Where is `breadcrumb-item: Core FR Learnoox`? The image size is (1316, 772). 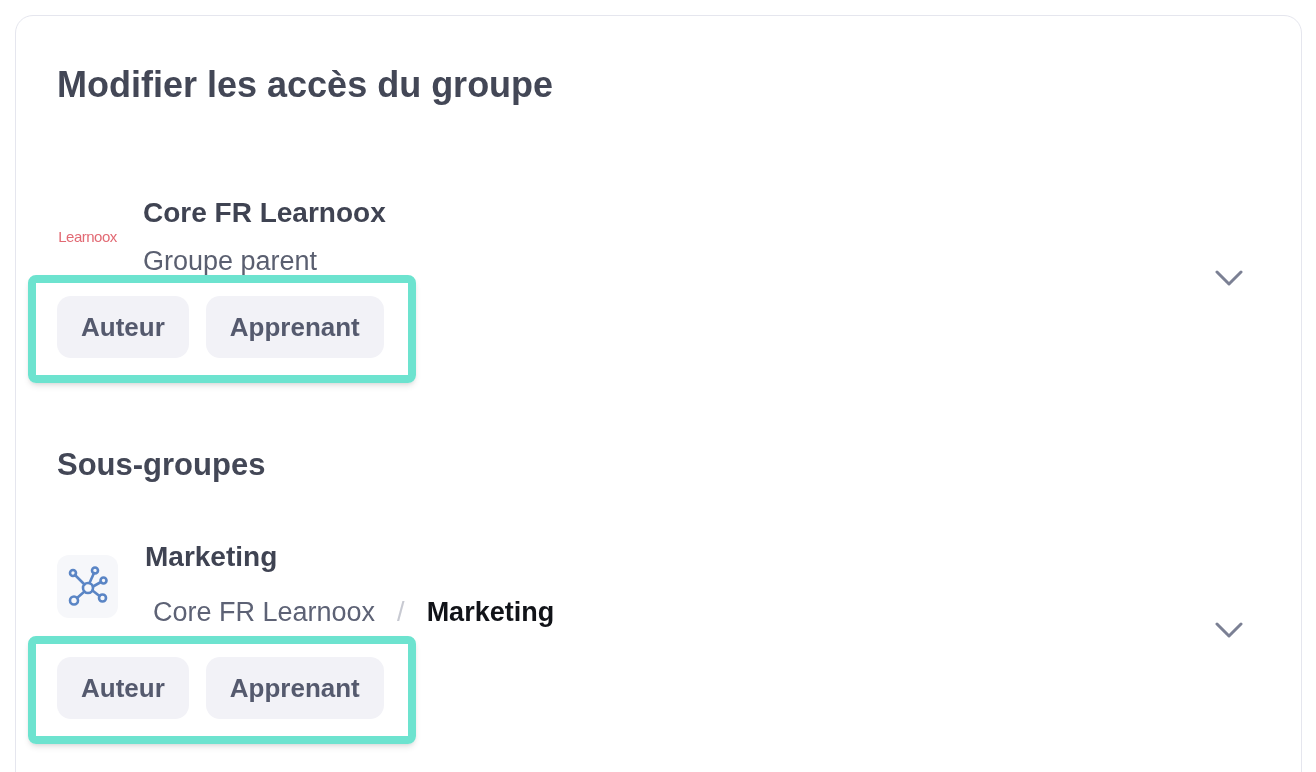
breadcrumb-item: Core FR Learnoox is located at coordinates (264, 612).